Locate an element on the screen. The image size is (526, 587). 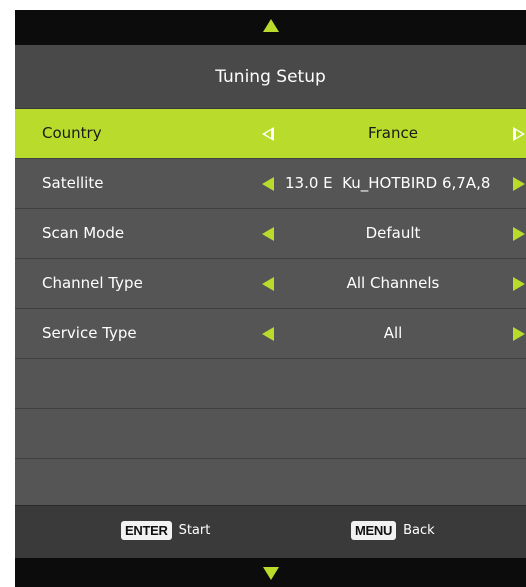
setting-row-country: Country France is located at coordinates (270, 134).